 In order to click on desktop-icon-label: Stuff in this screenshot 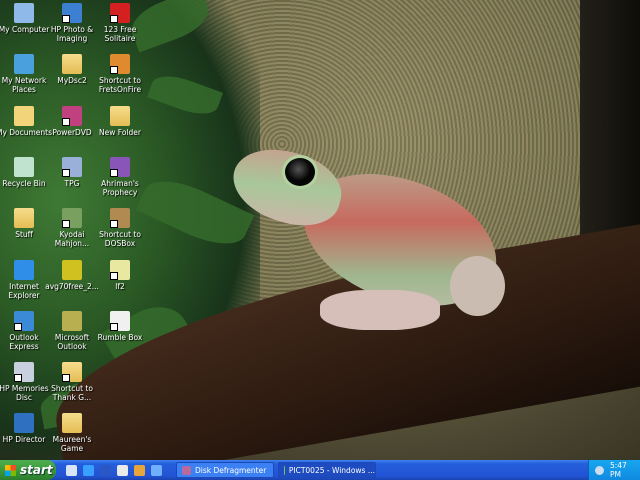, I will do `click(24, 235)`.